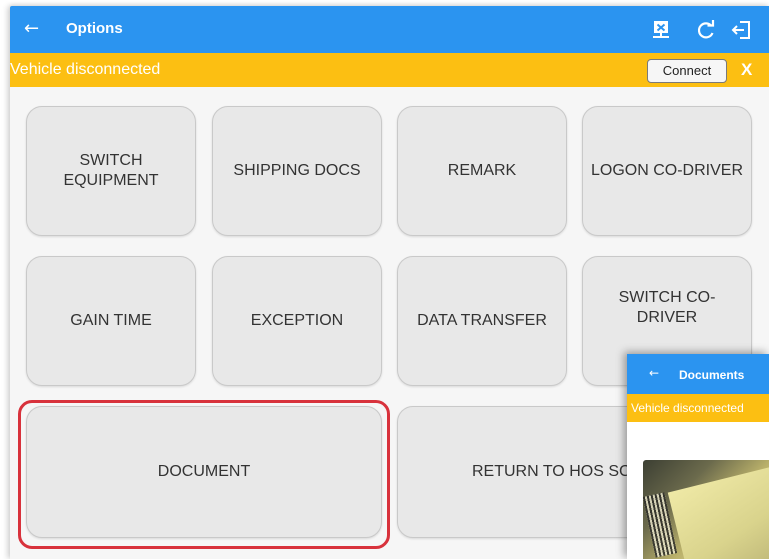 The height and width of the screenshot is (559, 769). I want to click on gain-time-button: GAIN TIME, so click(111, 321).